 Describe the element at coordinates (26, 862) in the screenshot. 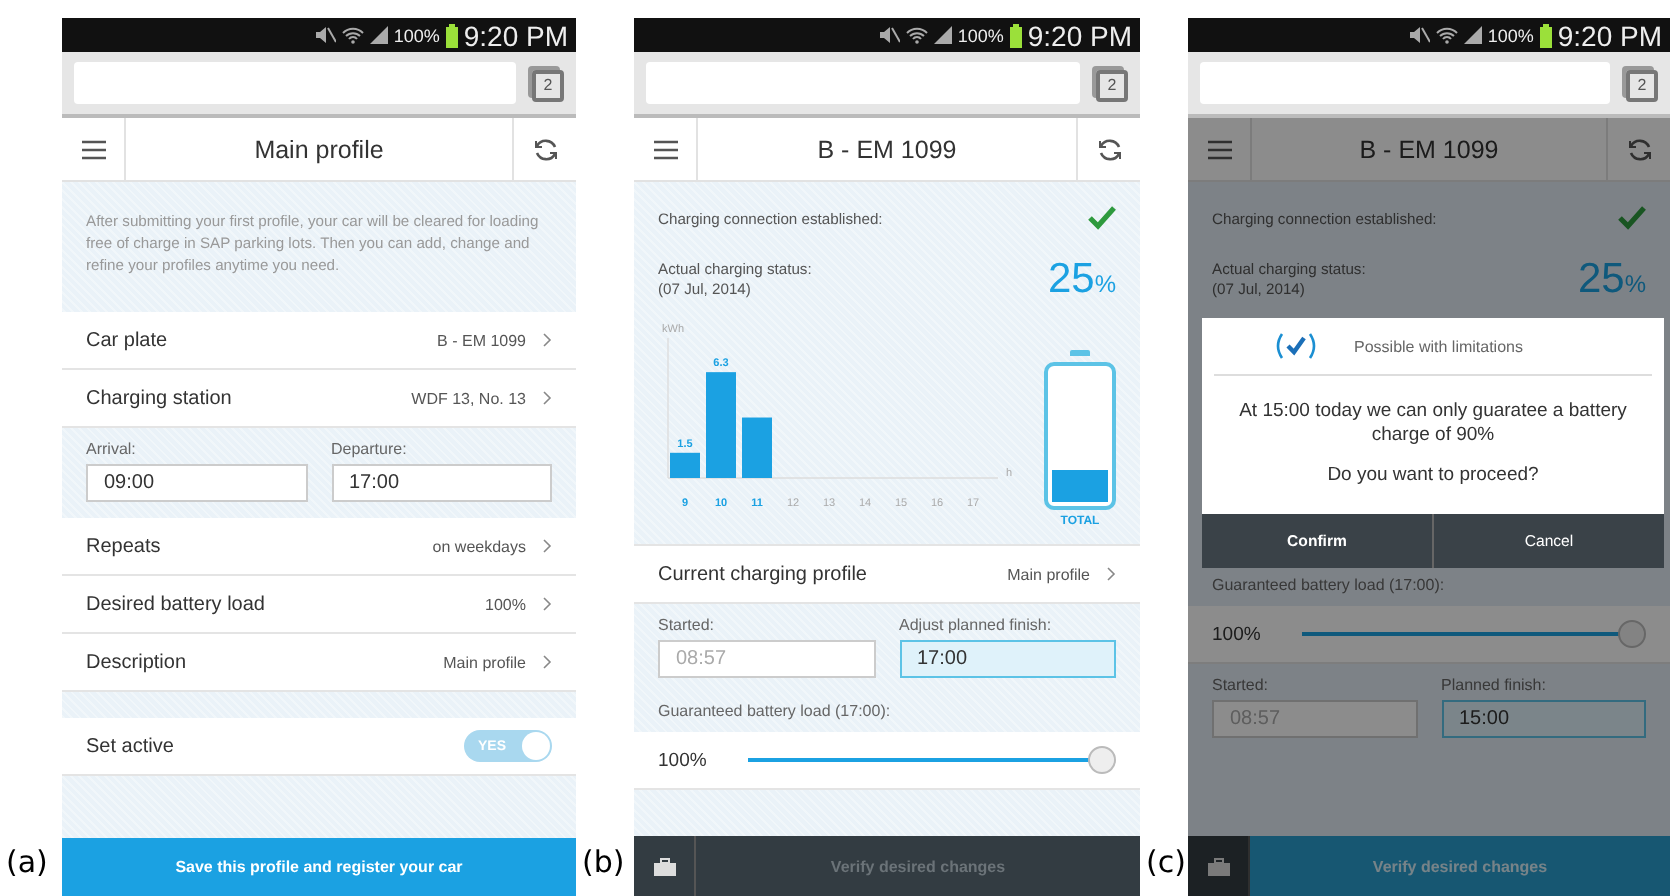

I see `panel-caption: (a)` at that location.